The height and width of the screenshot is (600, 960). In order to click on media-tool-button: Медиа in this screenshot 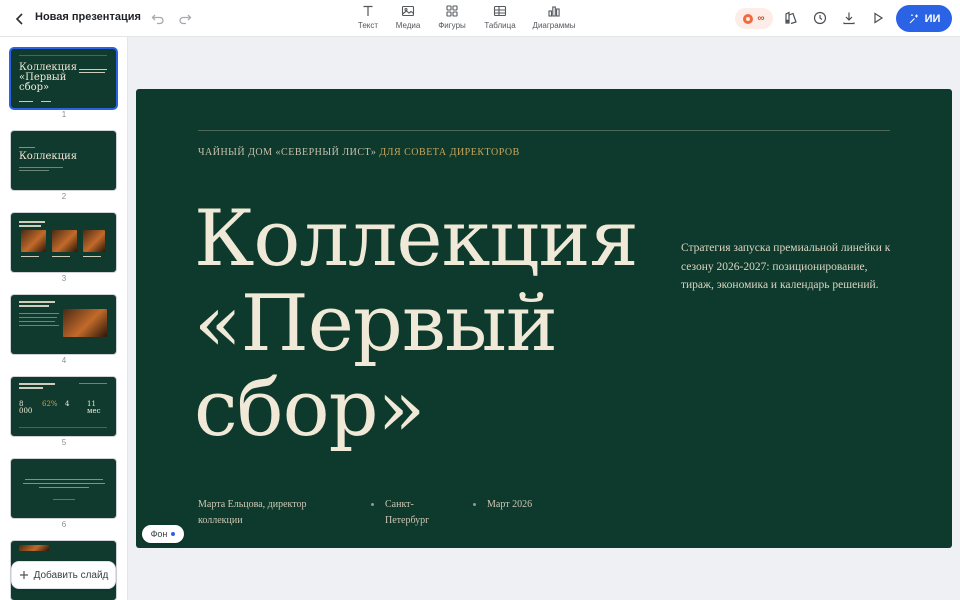, I will do `click(408, 19)`.